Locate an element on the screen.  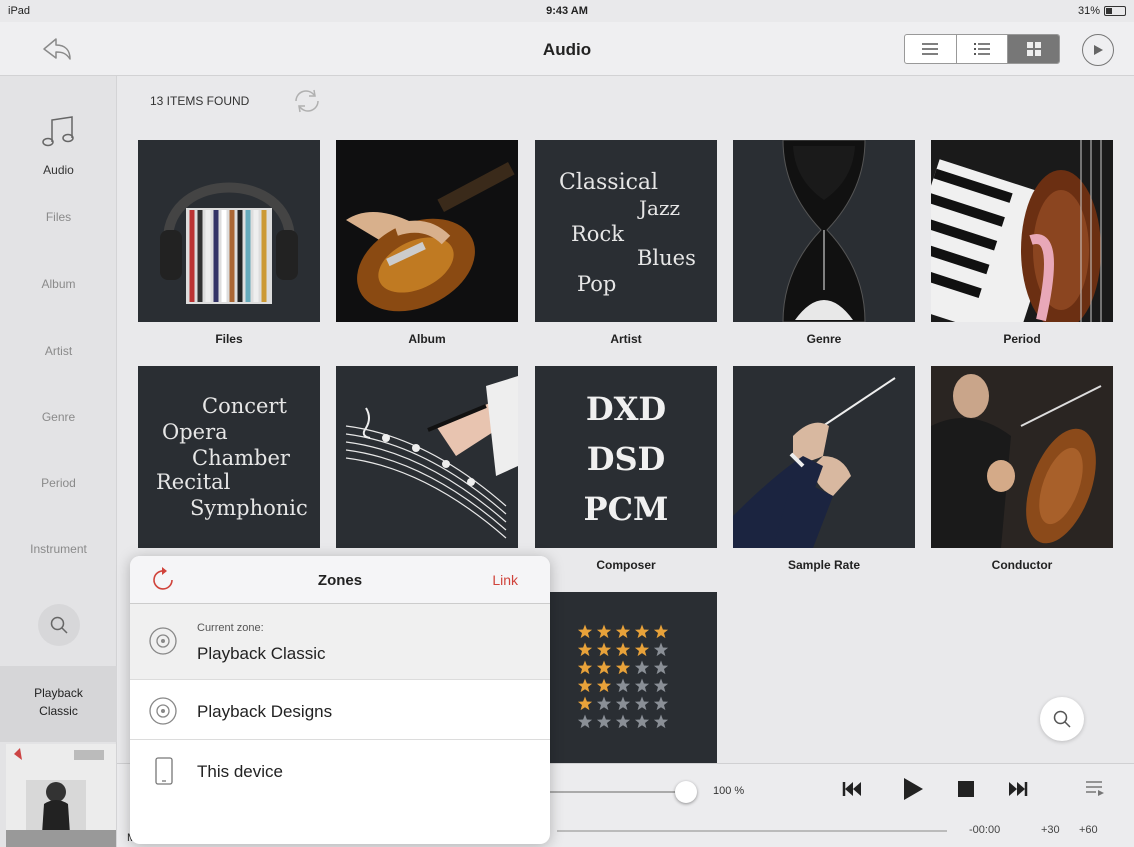
music-note-icon is located at coordinates (58, 134).